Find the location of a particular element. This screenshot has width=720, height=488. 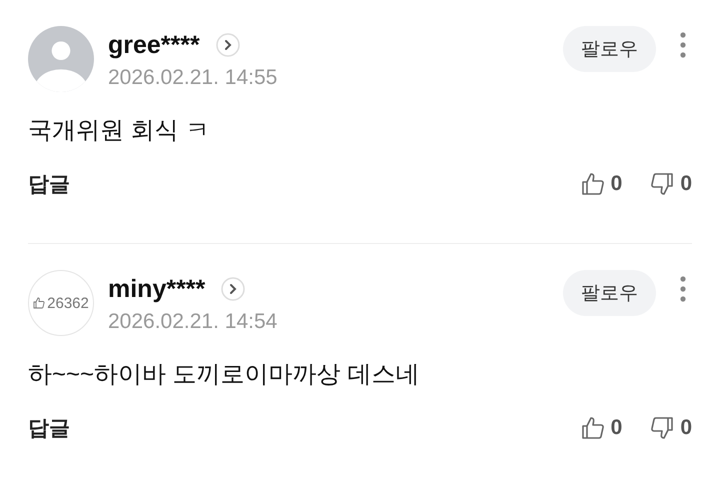

comment-date: 2026.02.21. 14:55 is located at coordinates (193, 78).